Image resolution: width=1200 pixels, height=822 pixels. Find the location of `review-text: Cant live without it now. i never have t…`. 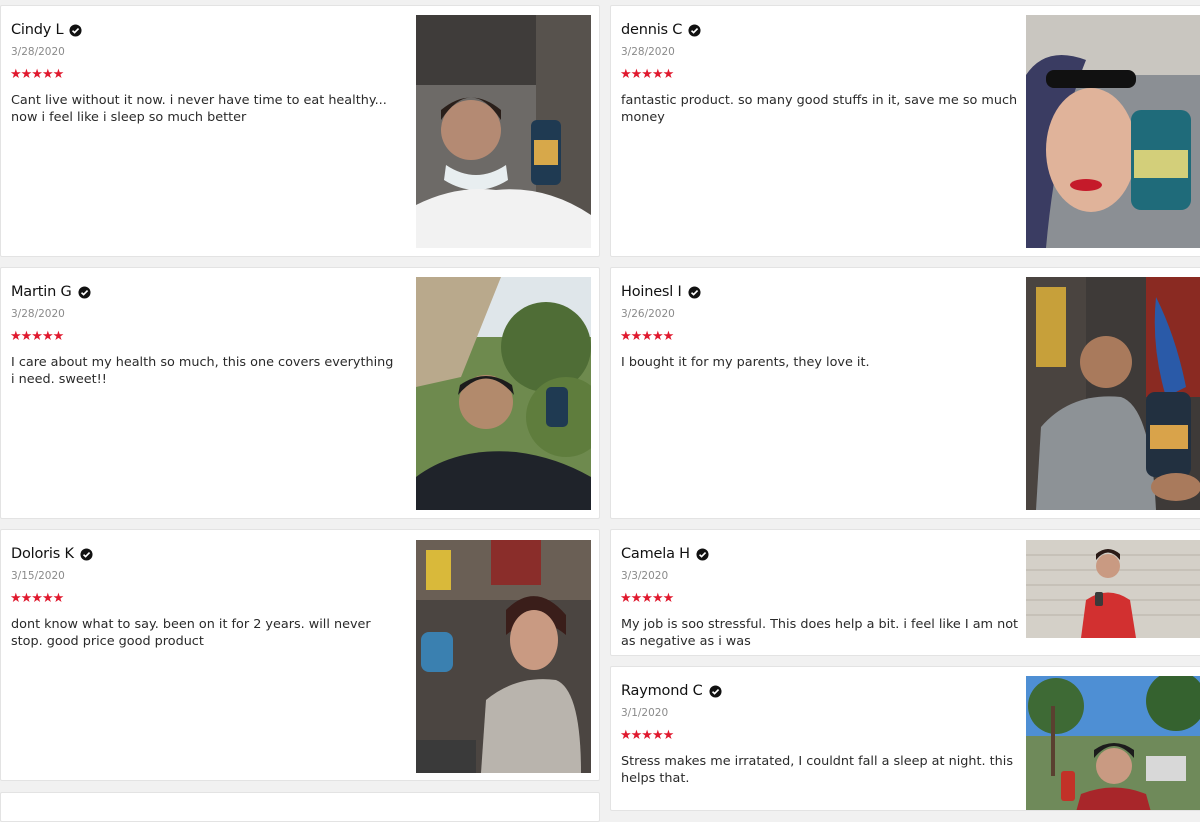

review-text: Cant live without it now. i never have t… is located at coordinates (199, 109).